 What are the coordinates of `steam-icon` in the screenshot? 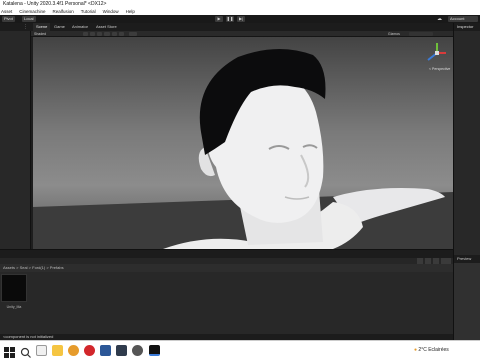 It's located at (137, 350).